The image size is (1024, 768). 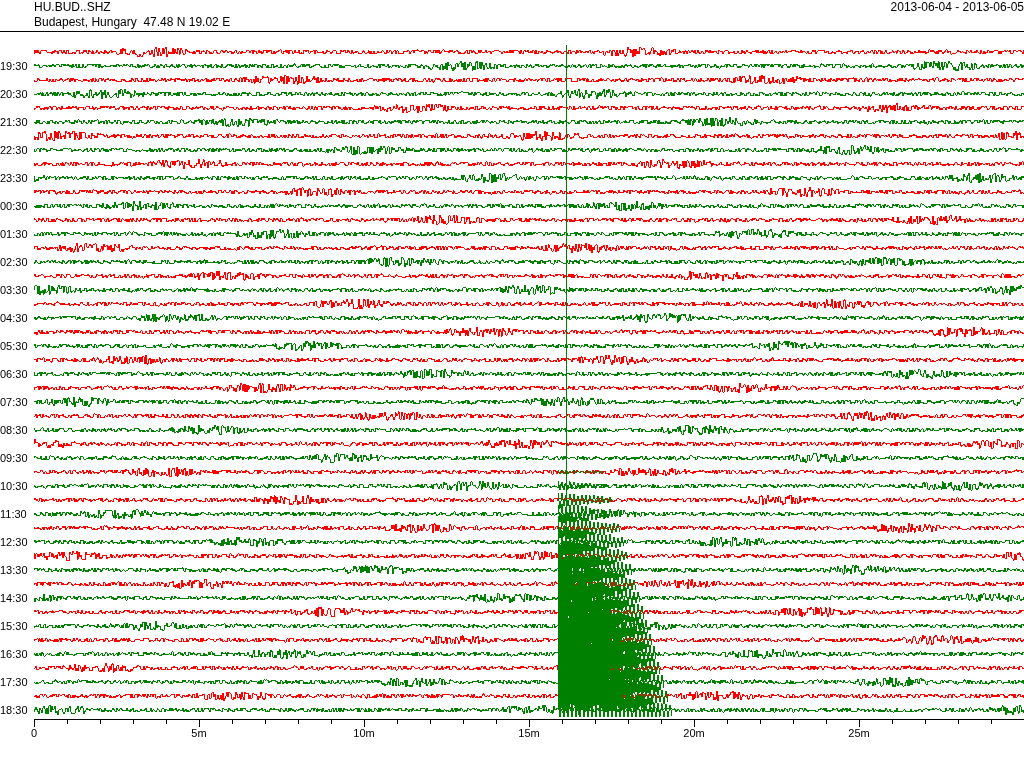 I want to click on time-label: 20:30, so click(x=14, y=94).